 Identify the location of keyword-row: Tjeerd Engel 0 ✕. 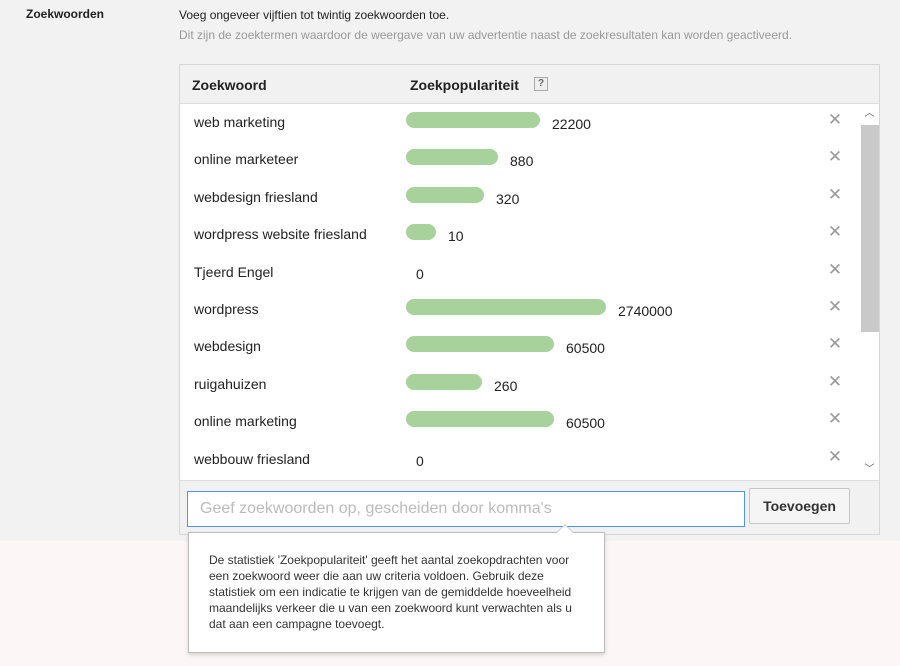
(520, 272).